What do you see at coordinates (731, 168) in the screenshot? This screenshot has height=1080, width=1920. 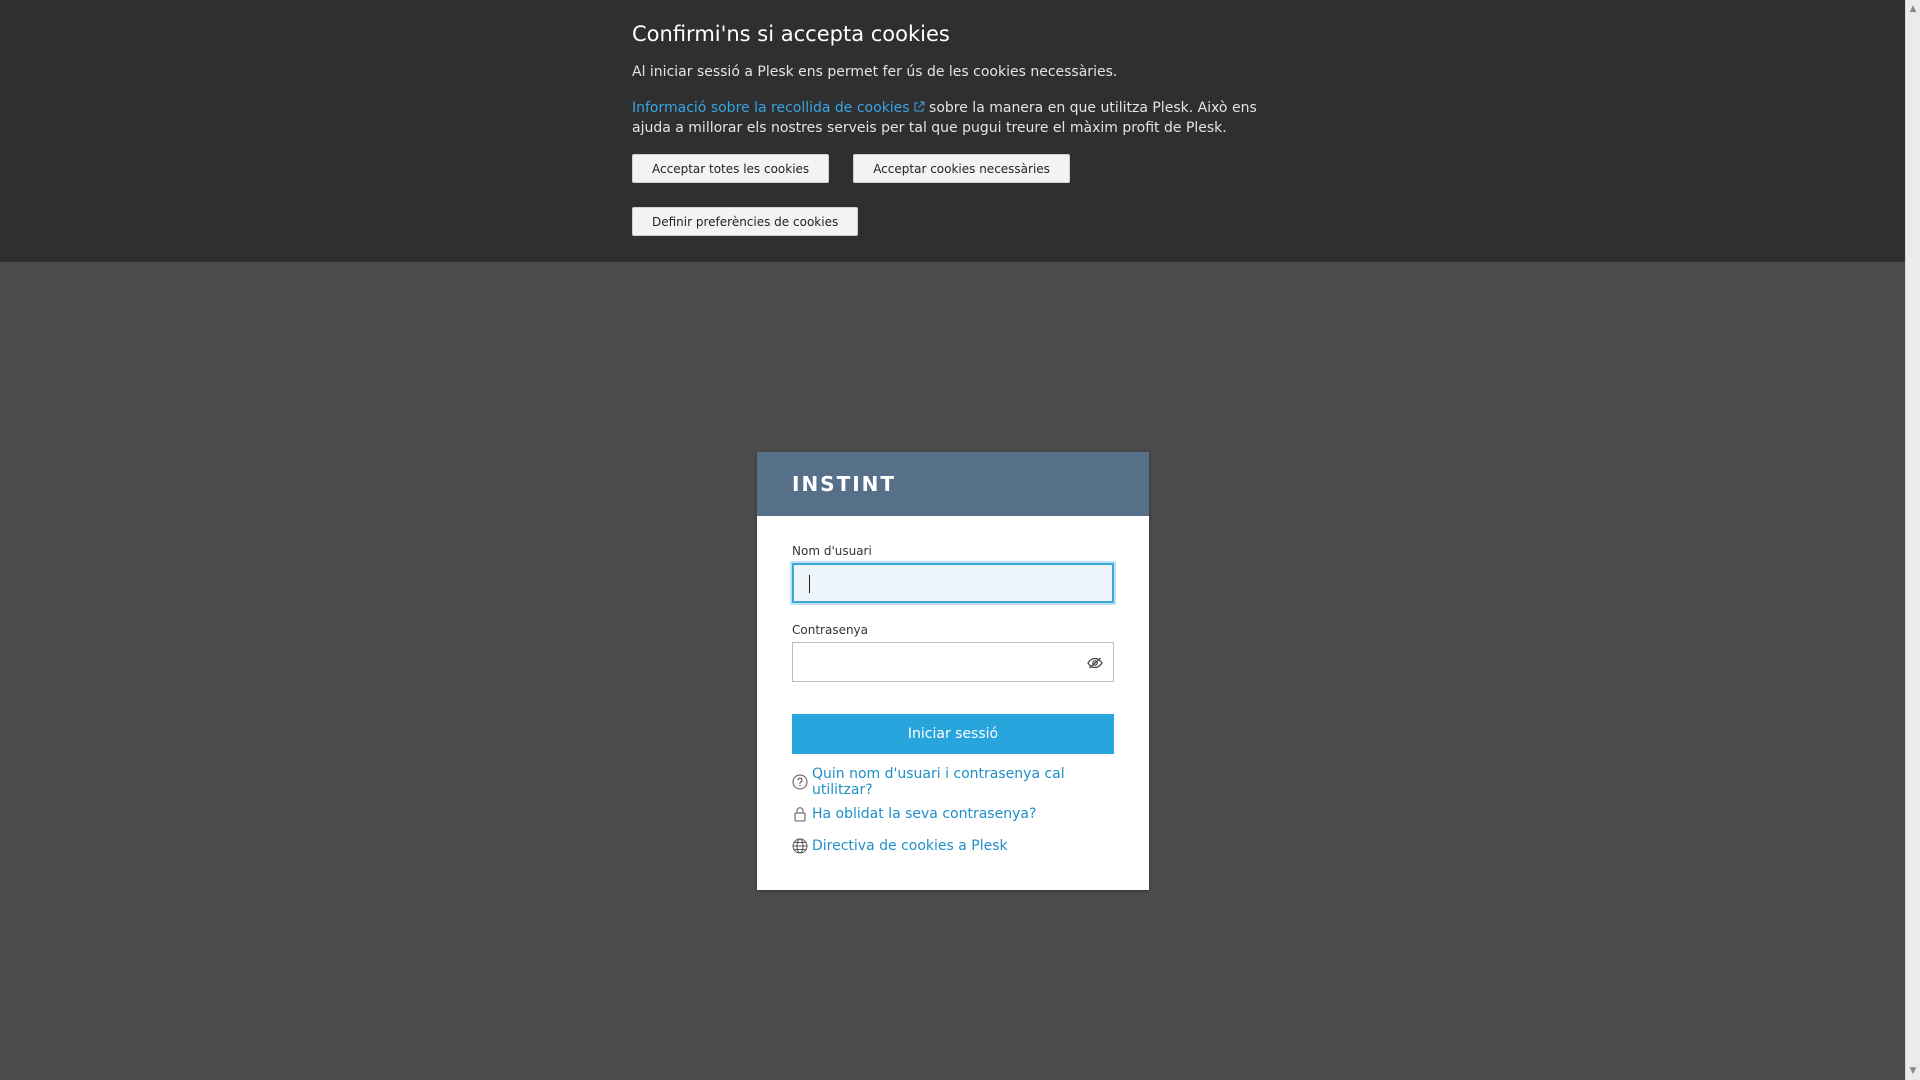 I see `accept-all-cookies-button: Acceptar totes les cookies` at bounding box center [731, 168].